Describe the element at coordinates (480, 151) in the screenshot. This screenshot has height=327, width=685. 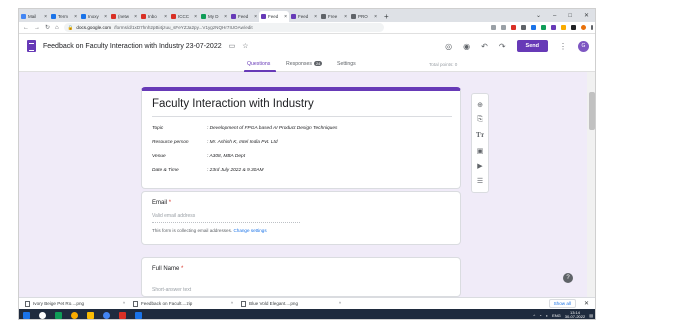
I see `add-image-icon: ▣` at that location.